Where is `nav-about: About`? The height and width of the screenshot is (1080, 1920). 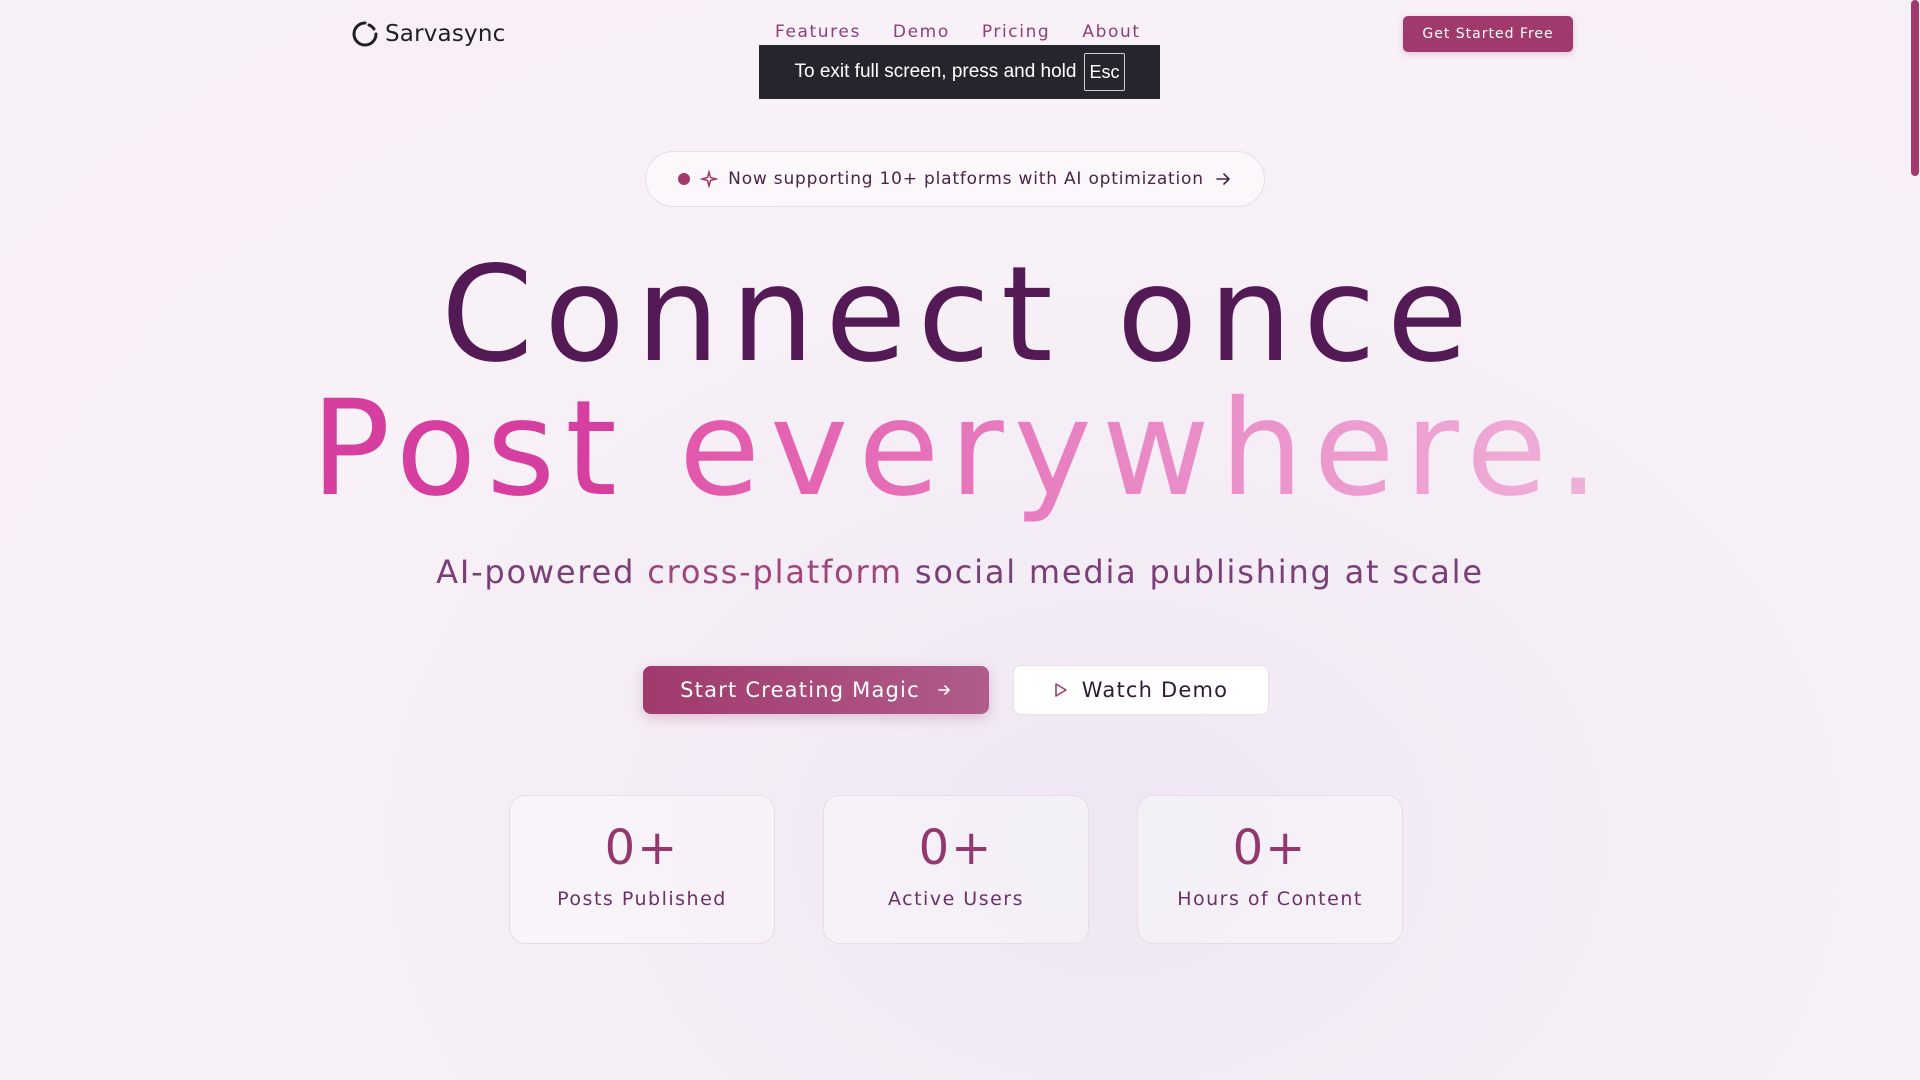 nav-about: About is located at coordinates (1111, 32).